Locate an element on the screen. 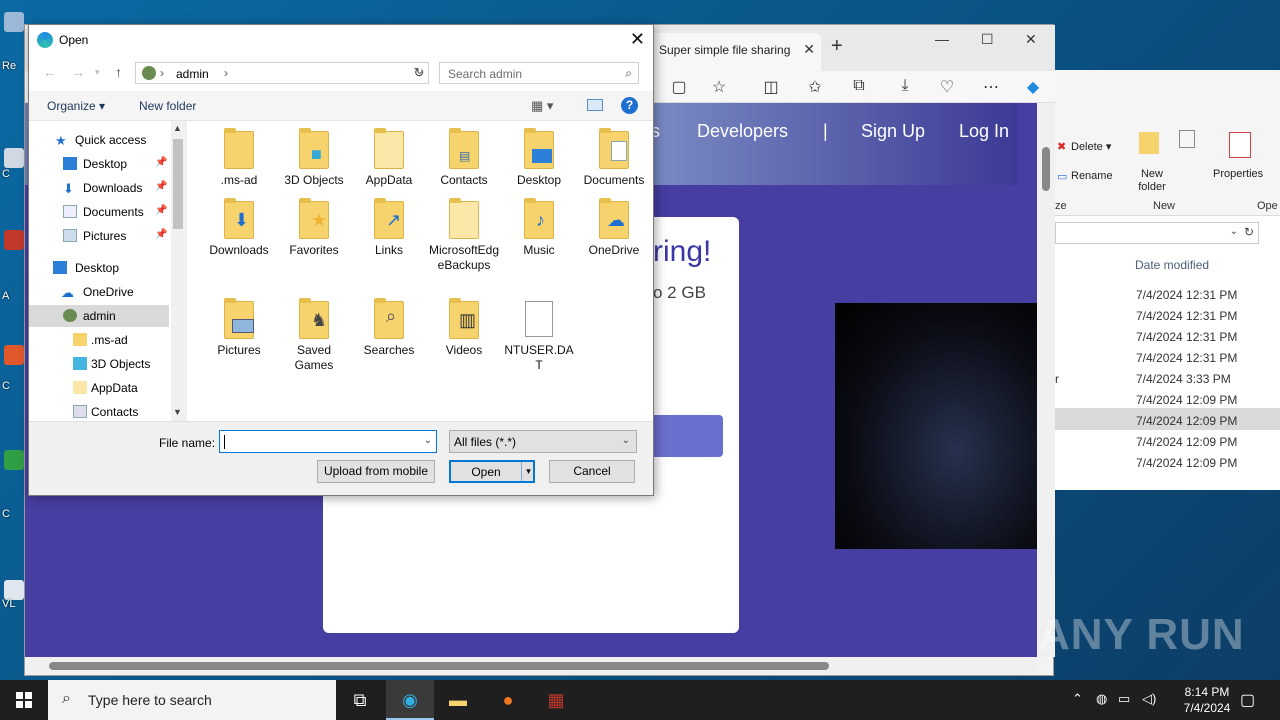 This screenshot has width=1280, height=720. file-item: ★ Favorites is located at coordinates (314, 228).